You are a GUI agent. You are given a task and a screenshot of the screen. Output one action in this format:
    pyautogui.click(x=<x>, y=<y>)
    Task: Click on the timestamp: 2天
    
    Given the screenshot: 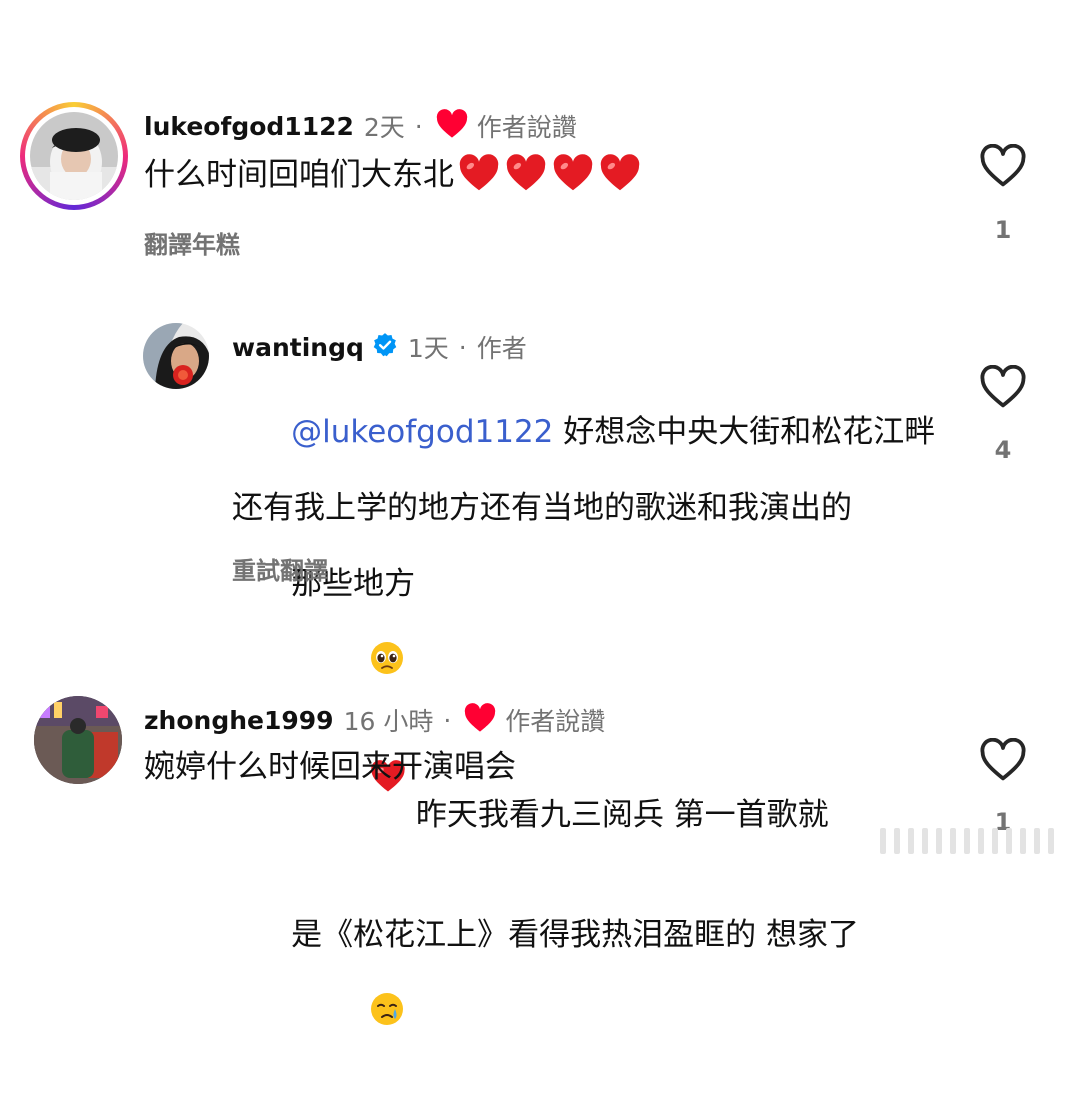 What is the action you would take?
    pyautogui.click(x=384, y=127)
    